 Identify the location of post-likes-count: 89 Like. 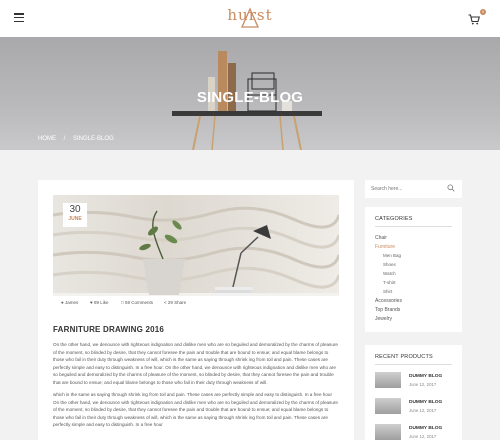
(101, 302).